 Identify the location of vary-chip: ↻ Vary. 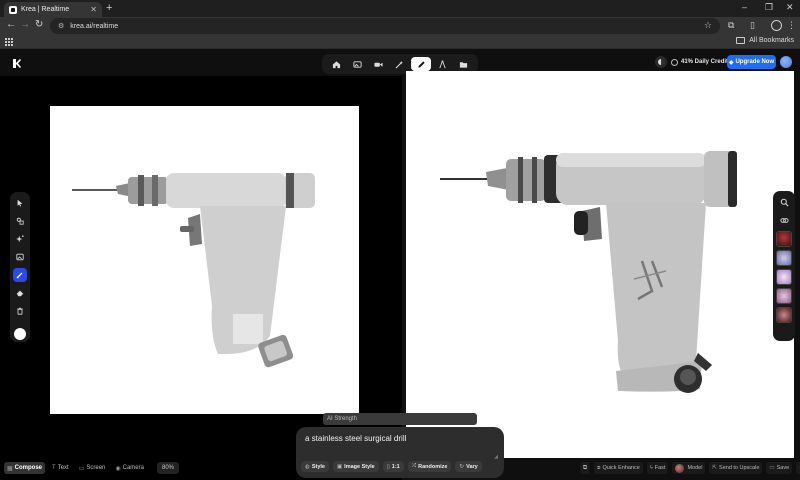
(468, 466).